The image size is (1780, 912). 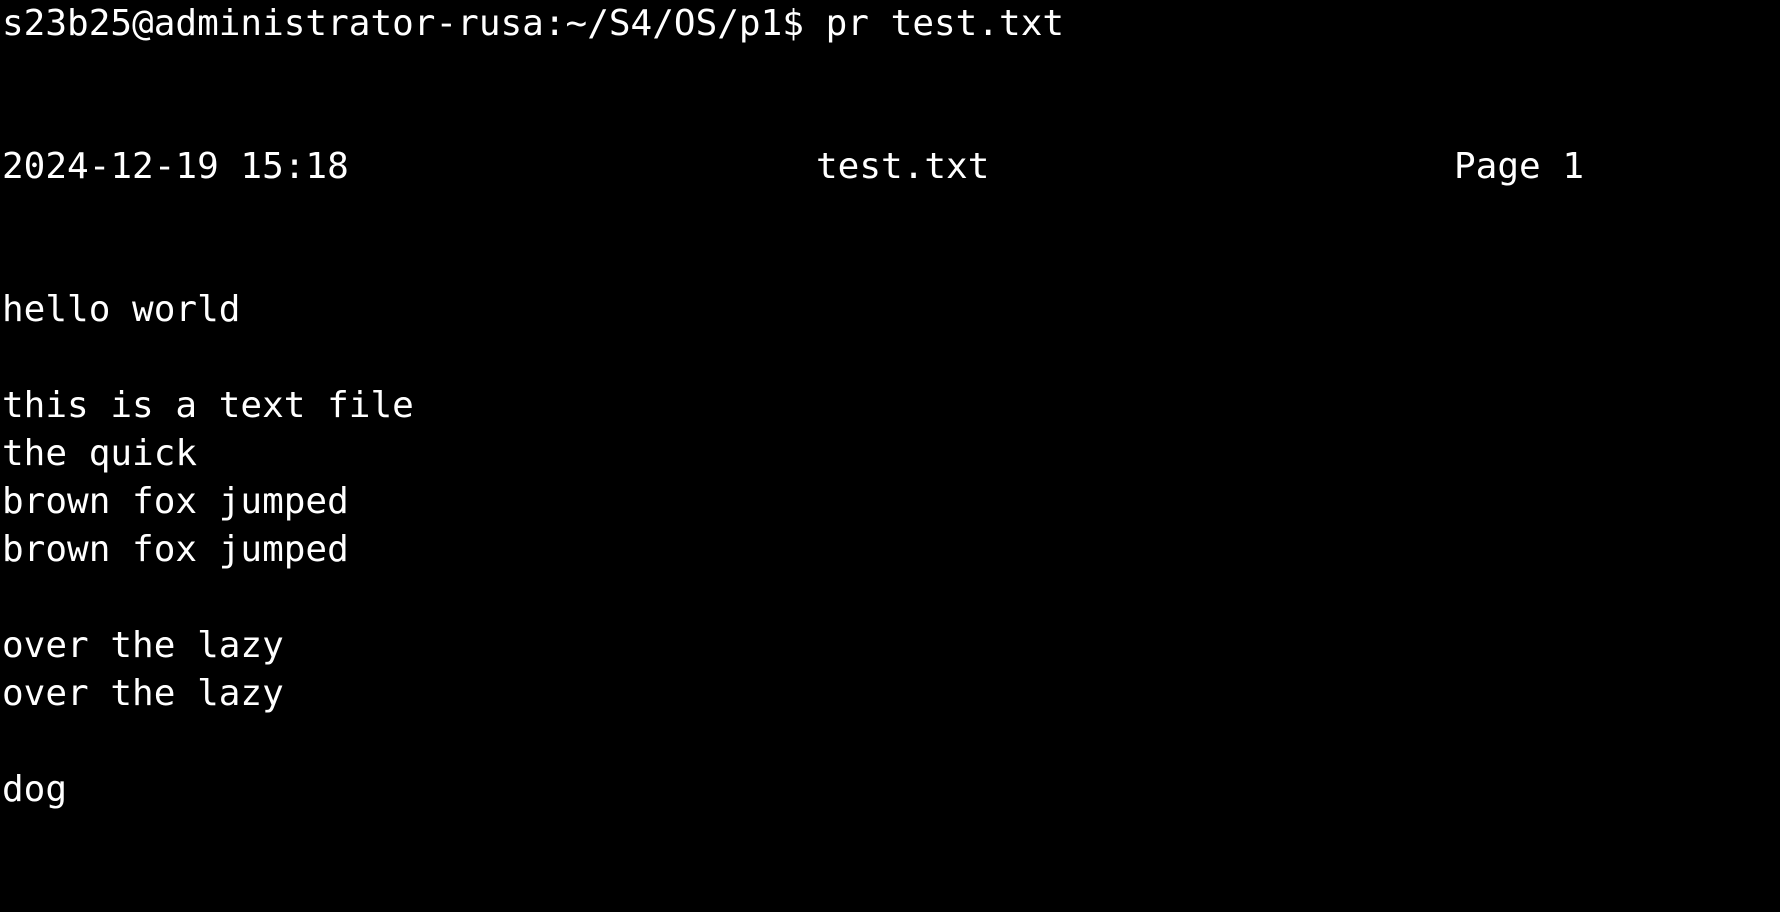 What do you see at coordinates (175, 501) in the screenshot?
I see `output-line-5: brown fox jumped` at bounding box center [175, 501].